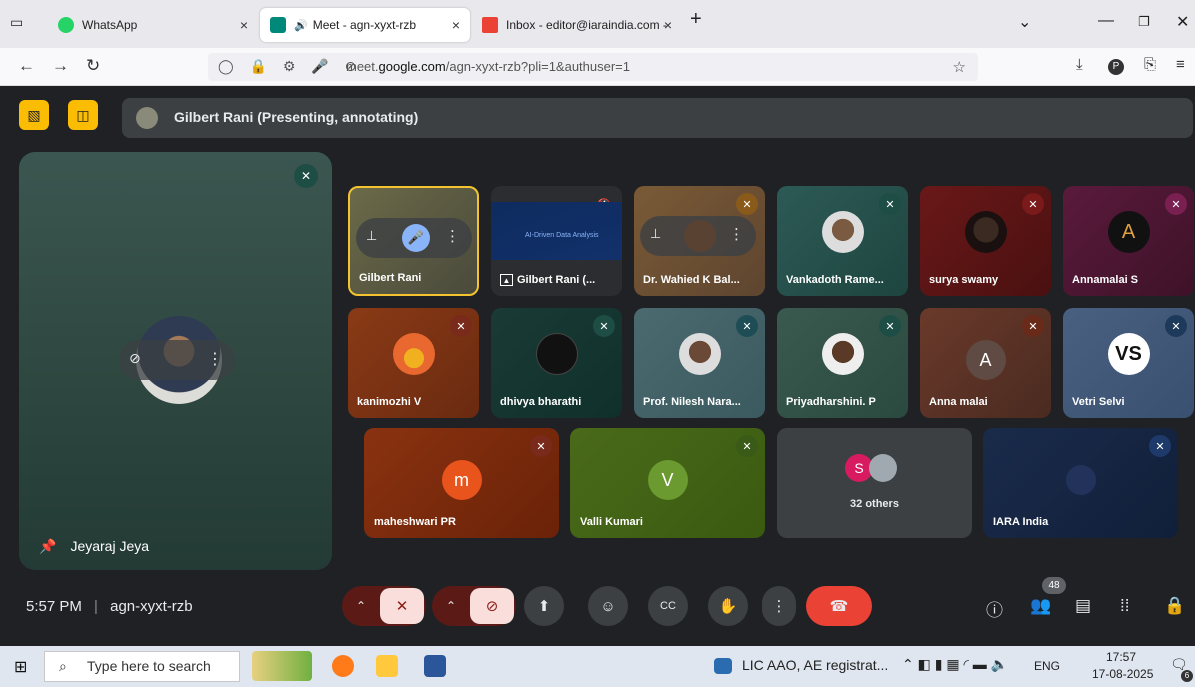 The width and height of the screenshot is (1195, 687). What do you see at coordinates (1174, 606) in the screenshot?
I see `host-controls-icon: 🔒` at bounding box center [1174, 606].